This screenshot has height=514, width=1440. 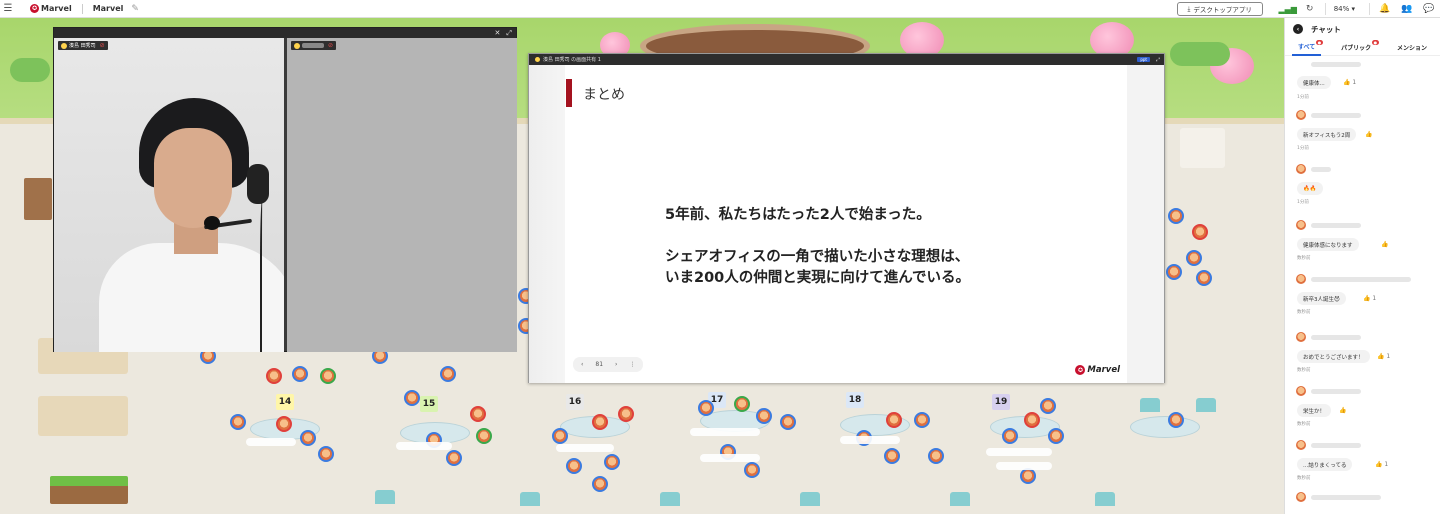 I want to click on message-bubble: 新卒3人誕生😈, so click(x=1321, y=298).